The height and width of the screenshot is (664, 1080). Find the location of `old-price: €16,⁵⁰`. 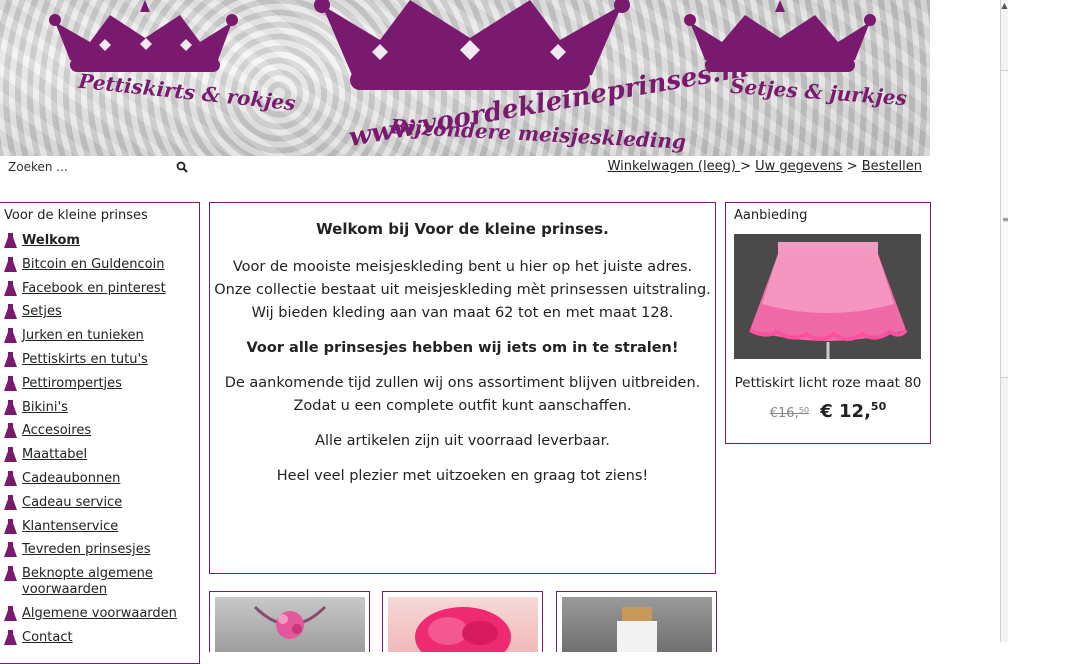

old-price: €16,⁵⁰ is located at coordinates (789, 413).